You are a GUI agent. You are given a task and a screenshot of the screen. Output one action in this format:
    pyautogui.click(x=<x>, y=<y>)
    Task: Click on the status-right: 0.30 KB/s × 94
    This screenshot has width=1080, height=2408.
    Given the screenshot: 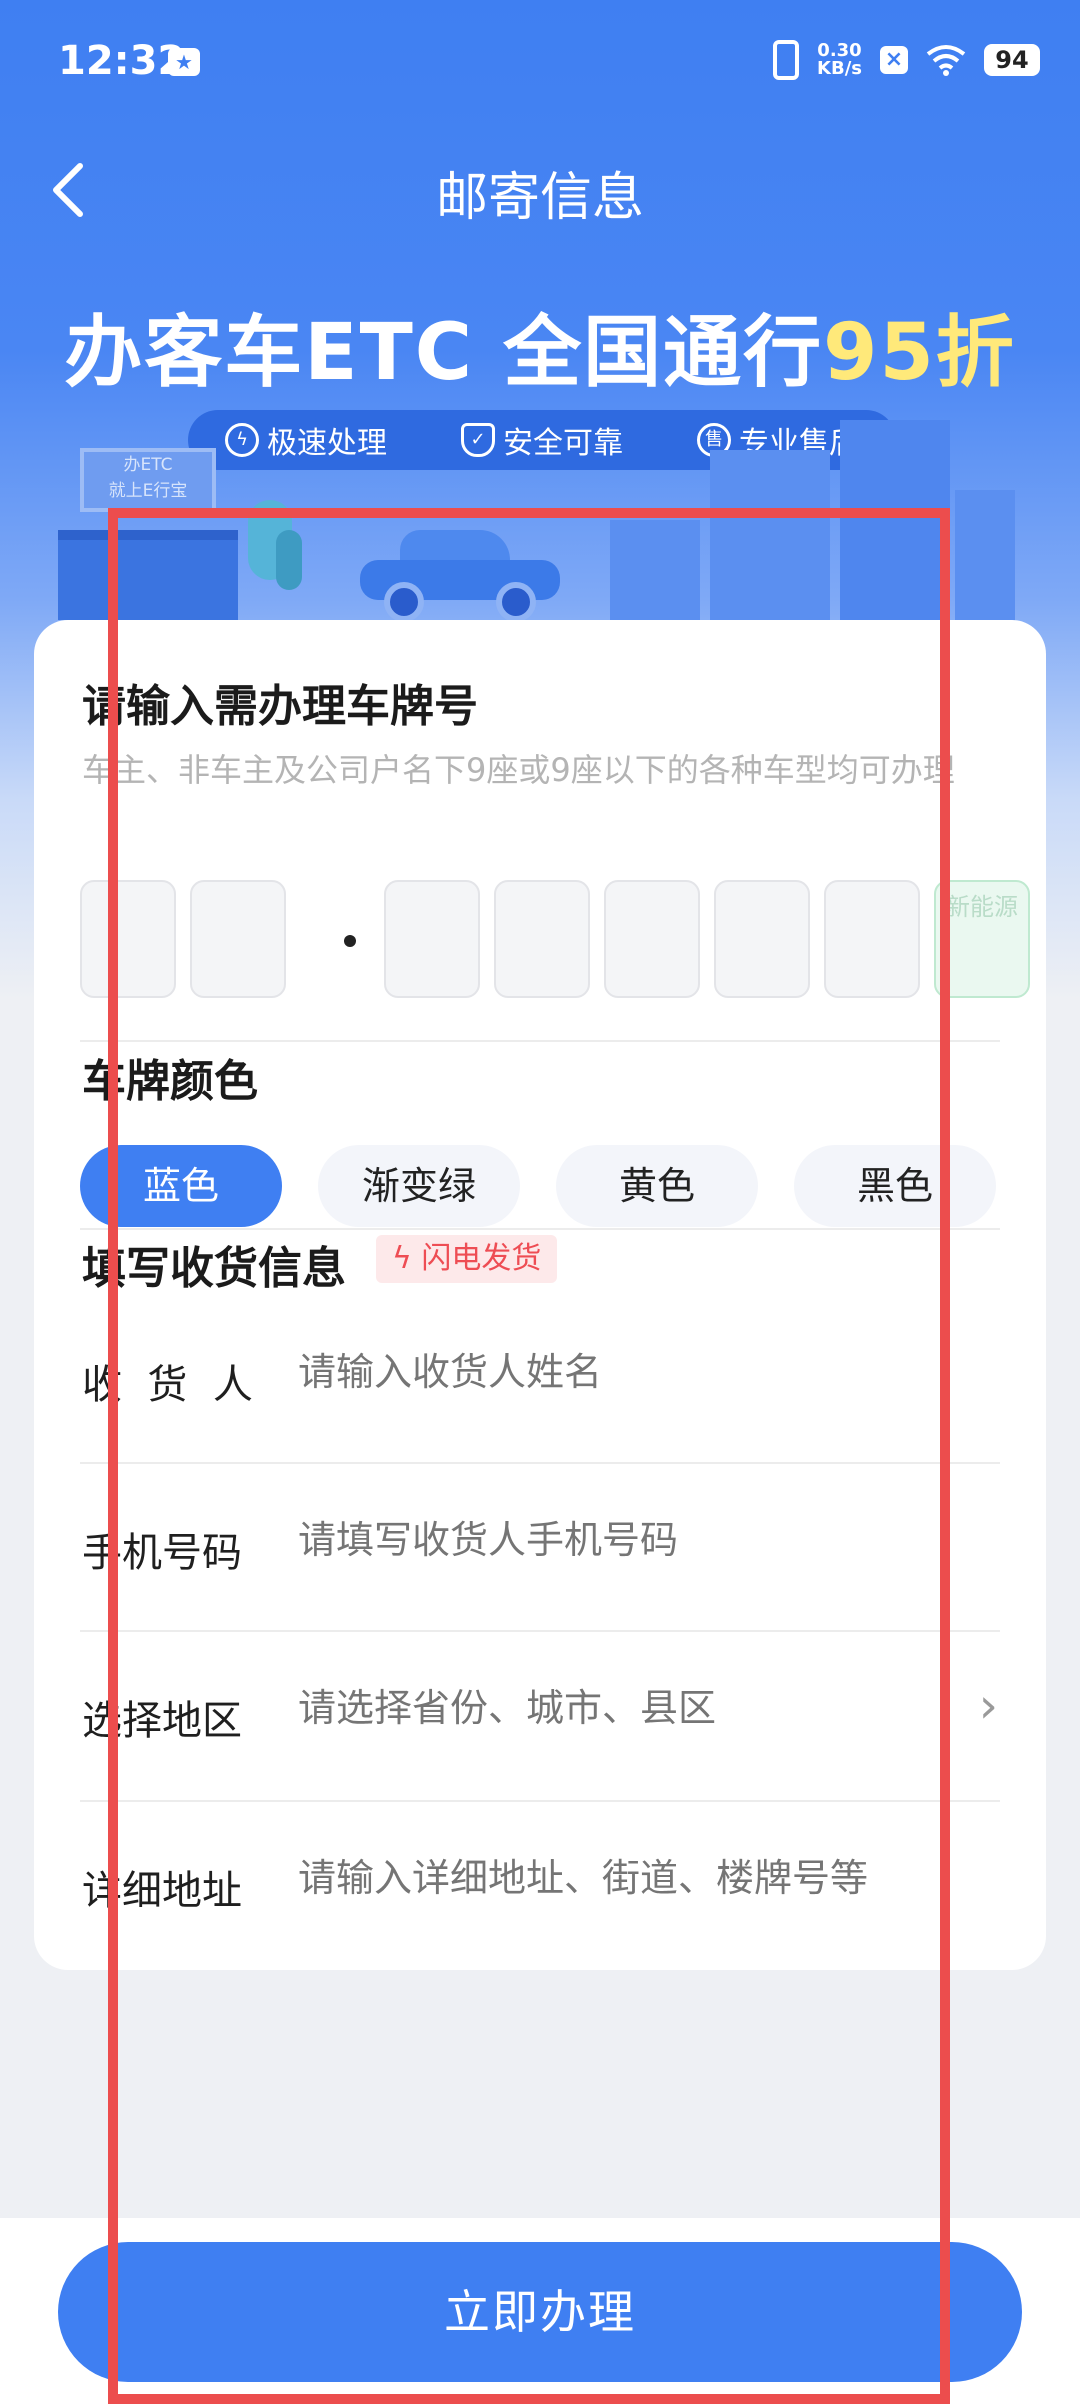 What is the action you would take?
    pyautogui.click(x=906, y=60)
    